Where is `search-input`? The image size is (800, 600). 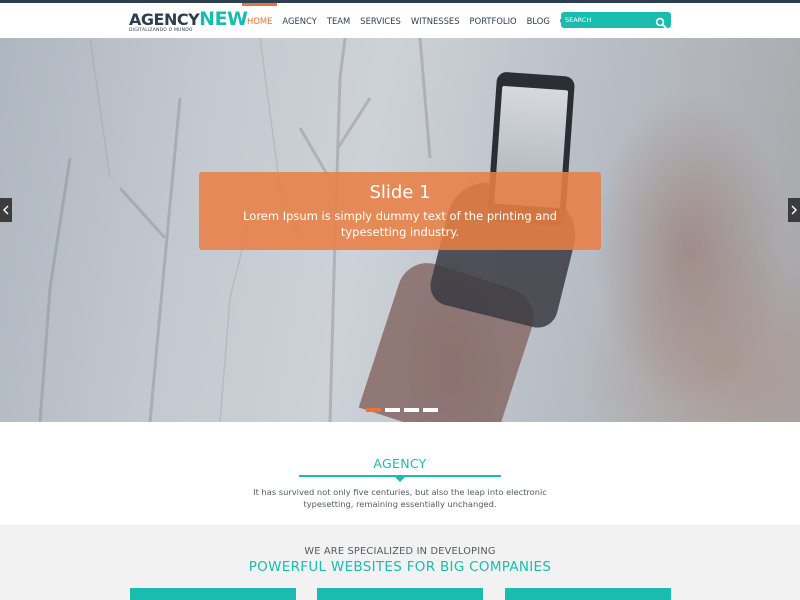
search-input is located at coordinates (608, 20).